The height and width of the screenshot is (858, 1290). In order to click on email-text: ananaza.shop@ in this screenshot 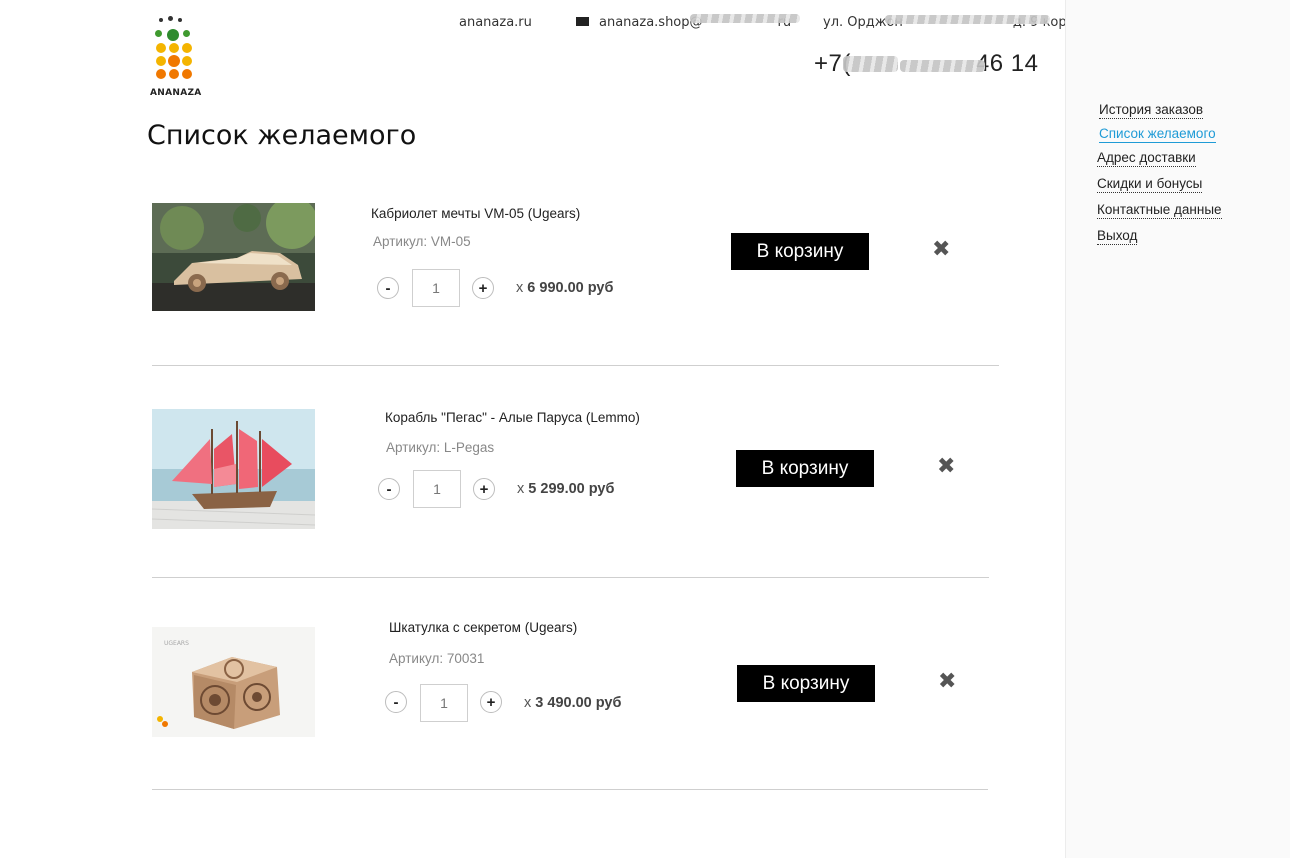, I will do `click(651, 22)`.